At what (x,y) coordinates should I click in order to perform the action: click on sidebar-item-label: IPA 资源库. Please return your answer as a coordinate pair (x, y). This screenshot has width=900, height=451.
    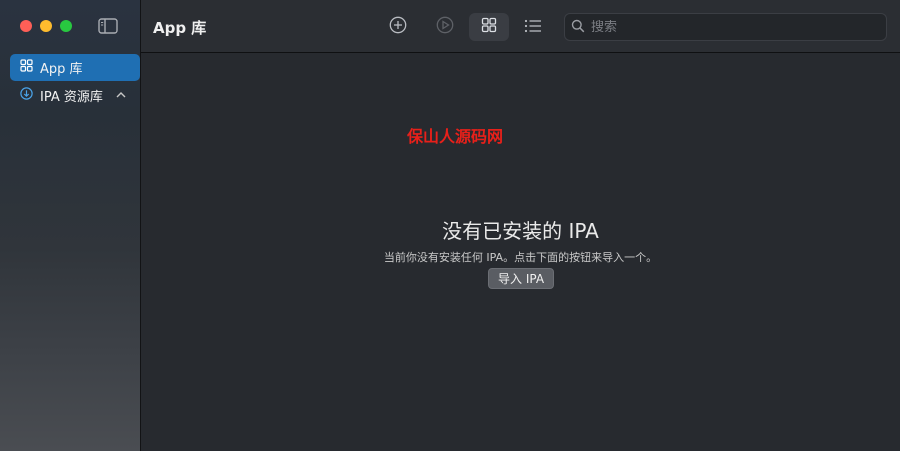
    Looking at the image, I should click on (71, 97).